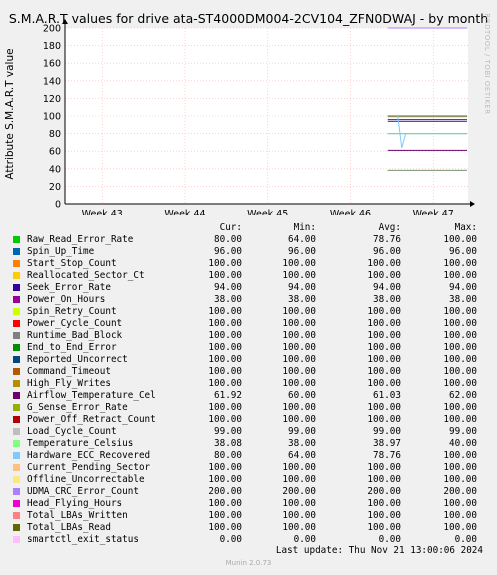 The height and width of the screenshot is (575, 497). I want to click on legend-series-name: Power_Off_Retract_Count, so click(91, 419).